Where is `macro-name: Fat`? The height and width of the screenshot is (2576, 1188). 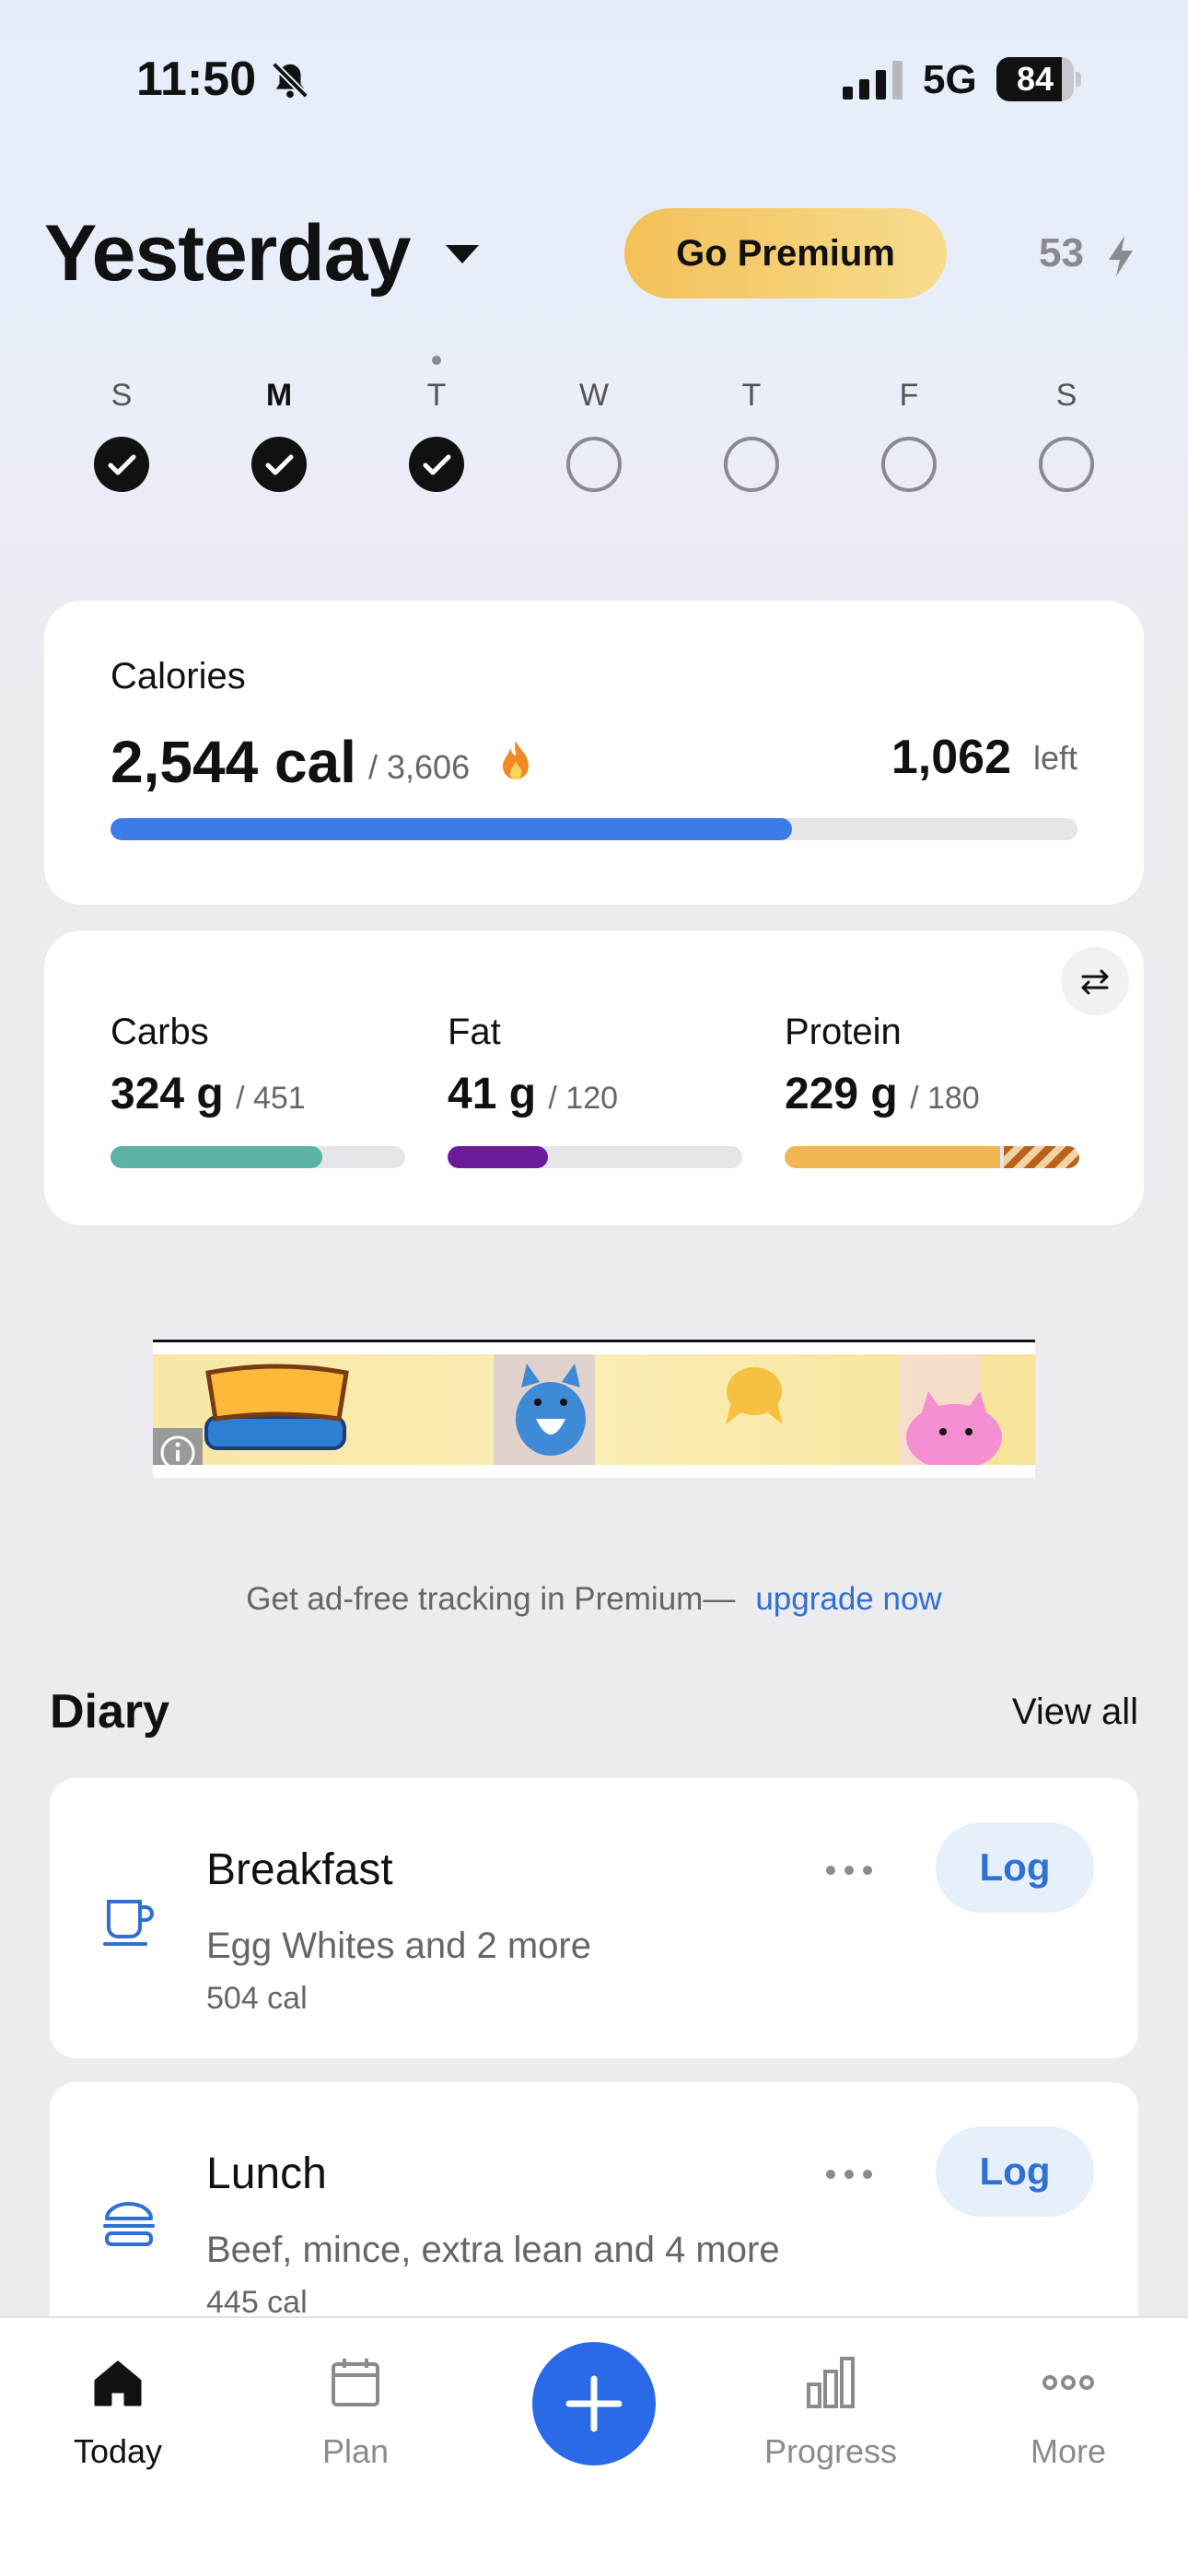
macro-name: Fat is located at coordinates (474, 1032).